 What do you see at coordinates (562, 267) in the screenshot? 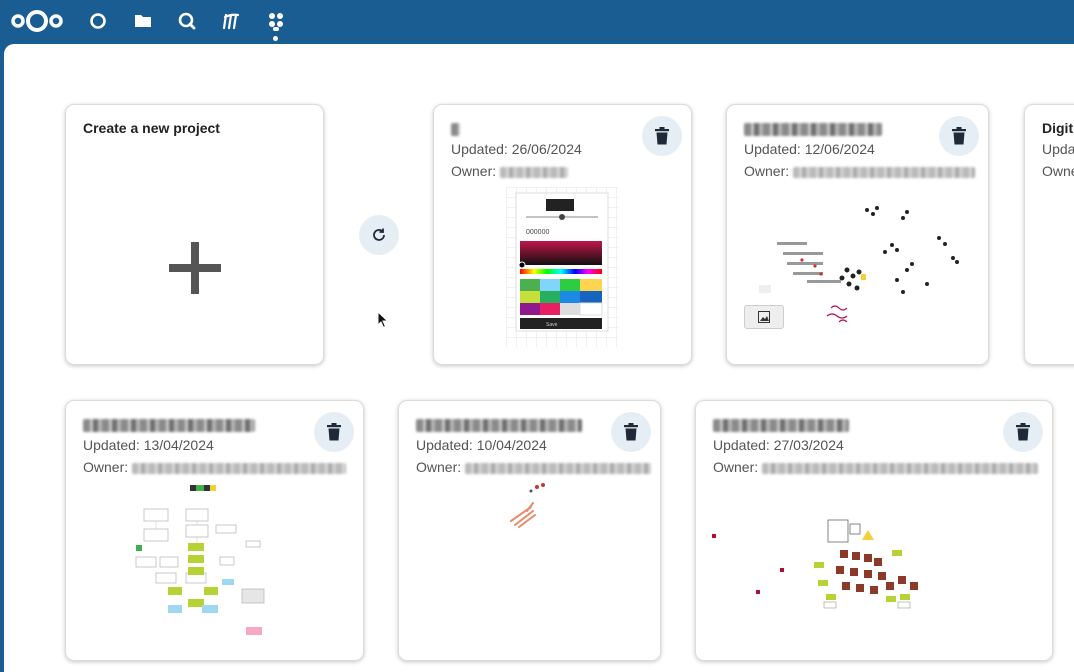
I see `color-picker-preview: 000000 Save` at bounding box center [562, 267].